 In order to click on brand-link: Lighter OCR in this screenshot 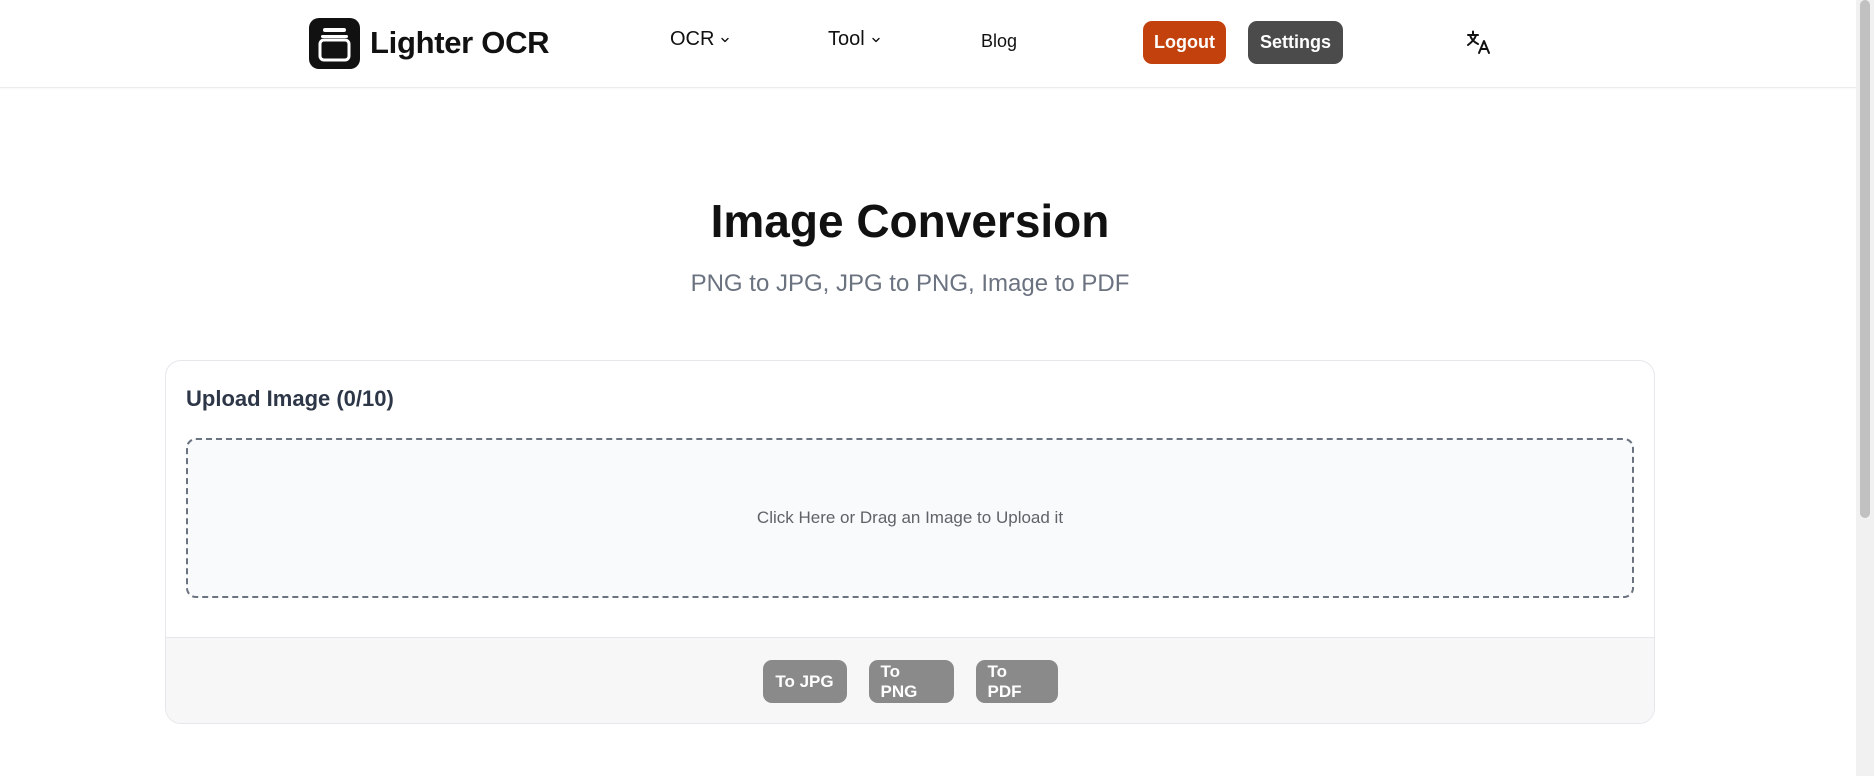, I will do `click(429, 43)`.